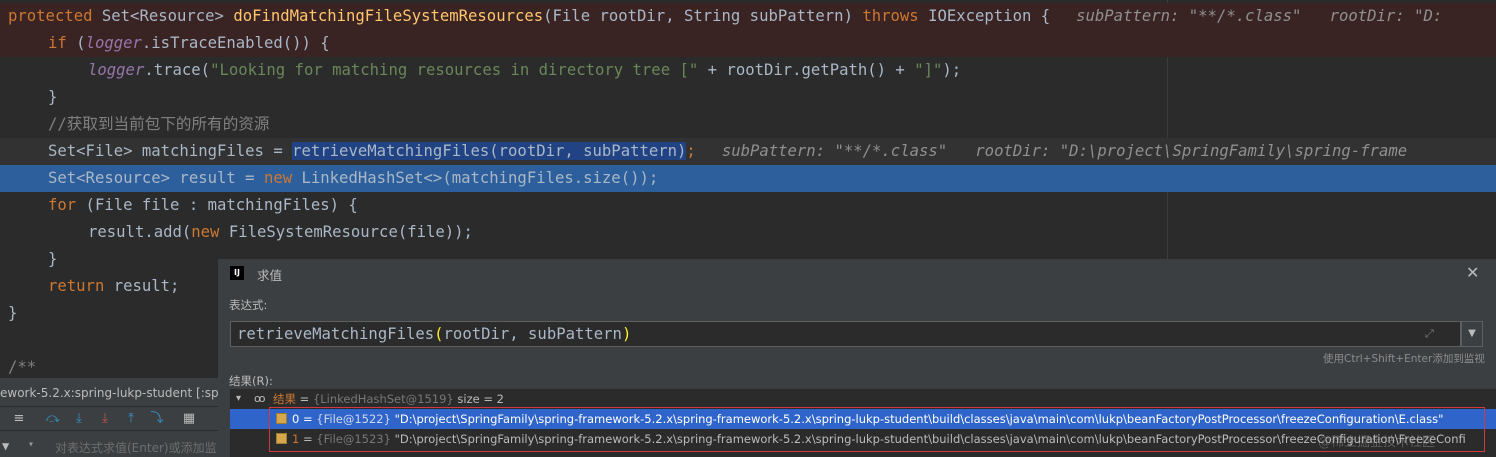  What do you see at coordinates (142, 286) in the screenshot?
I see `code-text: result;` at bounding box center [142, 286].